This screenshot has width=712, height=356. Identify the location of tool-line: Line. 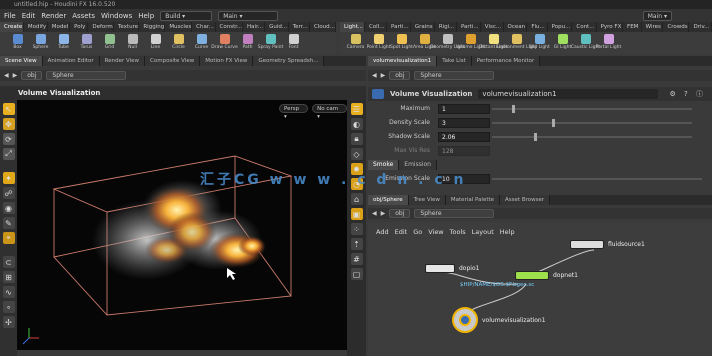
(155, 43).